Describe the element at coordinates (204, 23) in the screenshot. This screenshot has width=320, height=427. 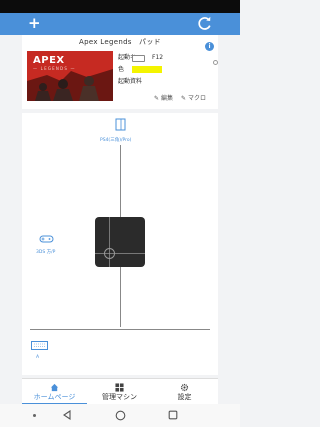
I see `refresh-icon` at that location.